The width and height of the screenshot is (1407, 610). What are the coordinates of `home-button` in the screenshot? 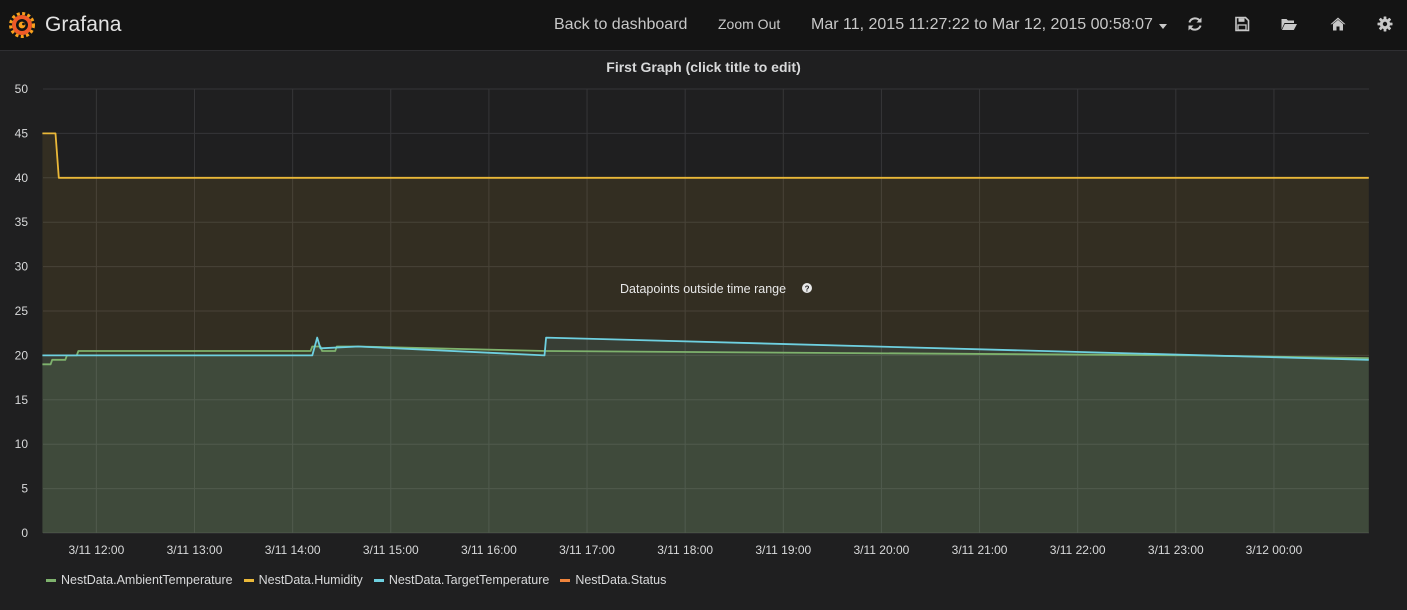 It's located at (1338, 24).